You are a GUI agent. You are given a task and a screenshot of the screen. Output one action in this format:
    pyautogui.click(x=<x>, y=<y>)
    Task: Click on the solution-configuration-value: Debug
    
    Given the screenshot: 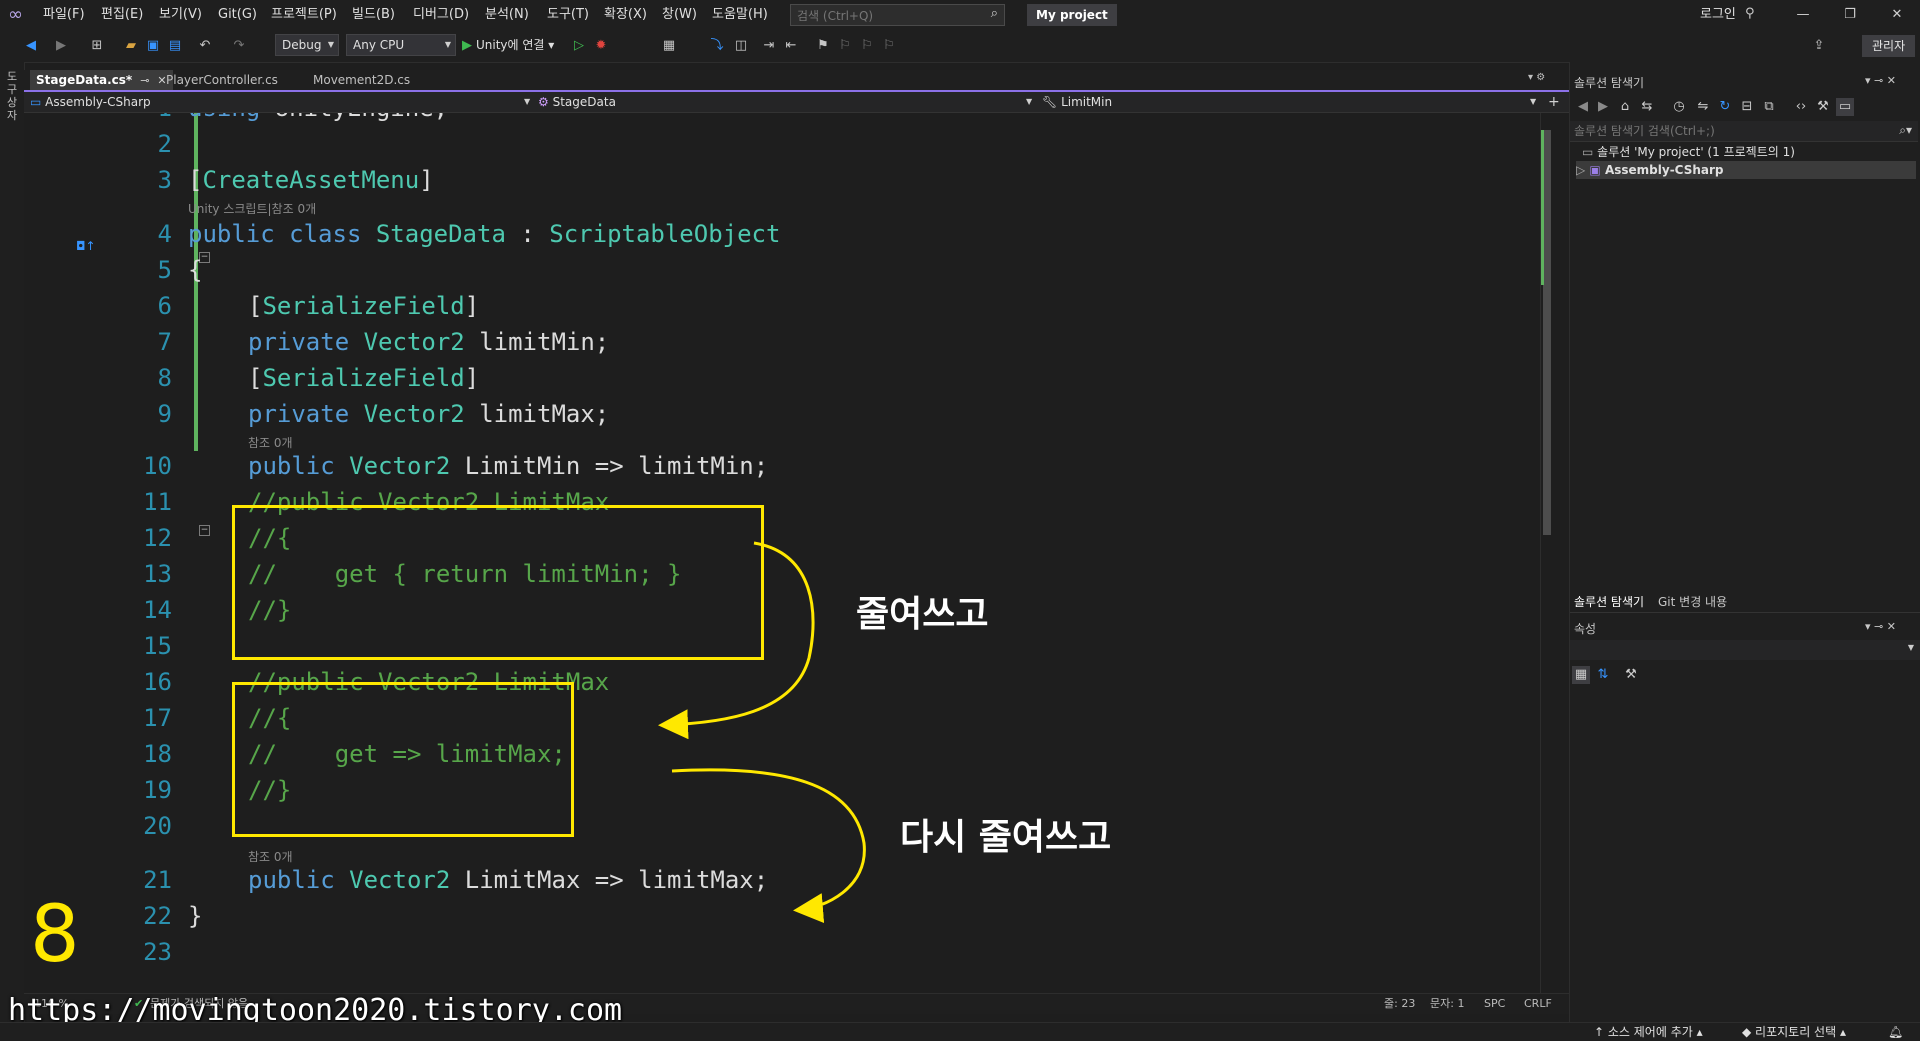 What is the action you would take?
    pyautogui.click(x=302, y=45)
    